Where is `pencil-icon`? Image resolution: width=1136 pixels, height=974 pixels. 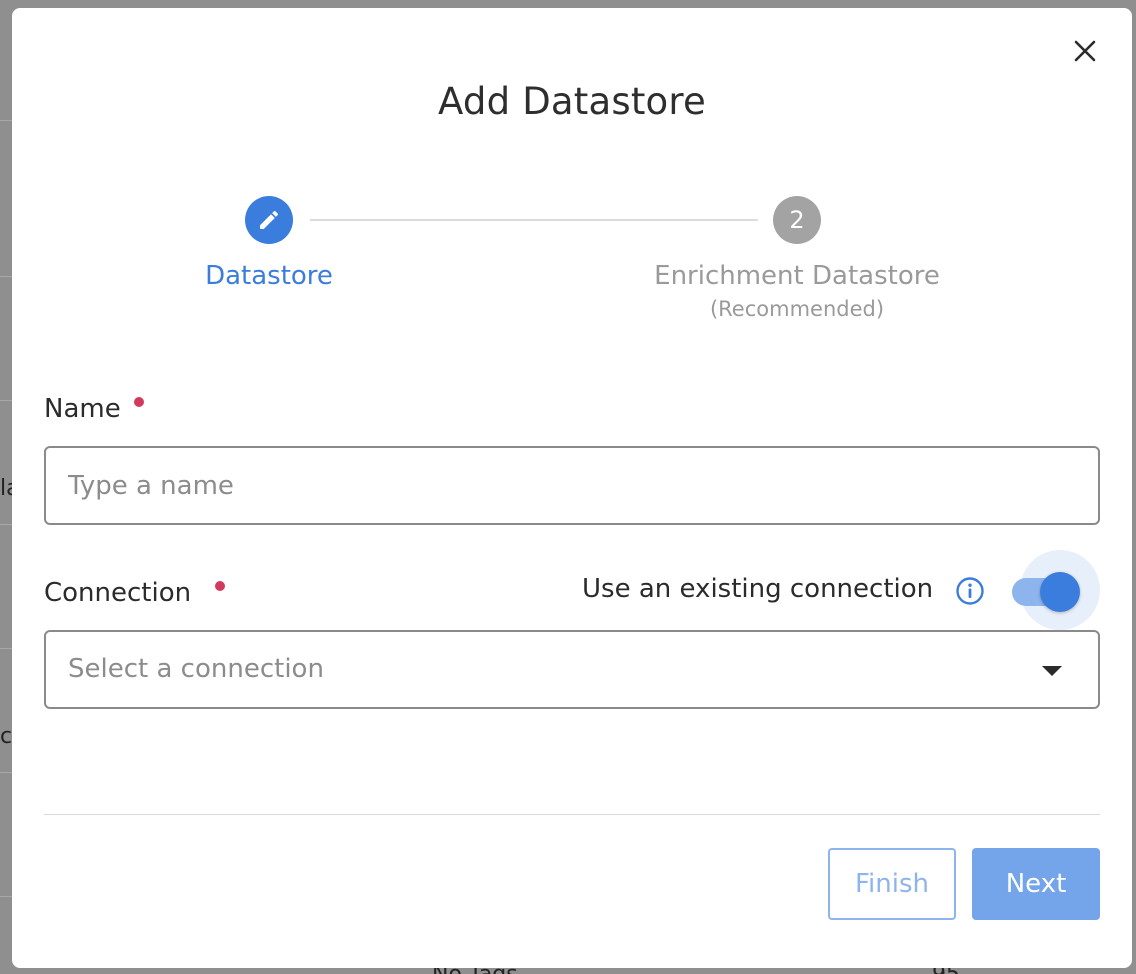
pencil-icon is located at coordinates (269, 219).